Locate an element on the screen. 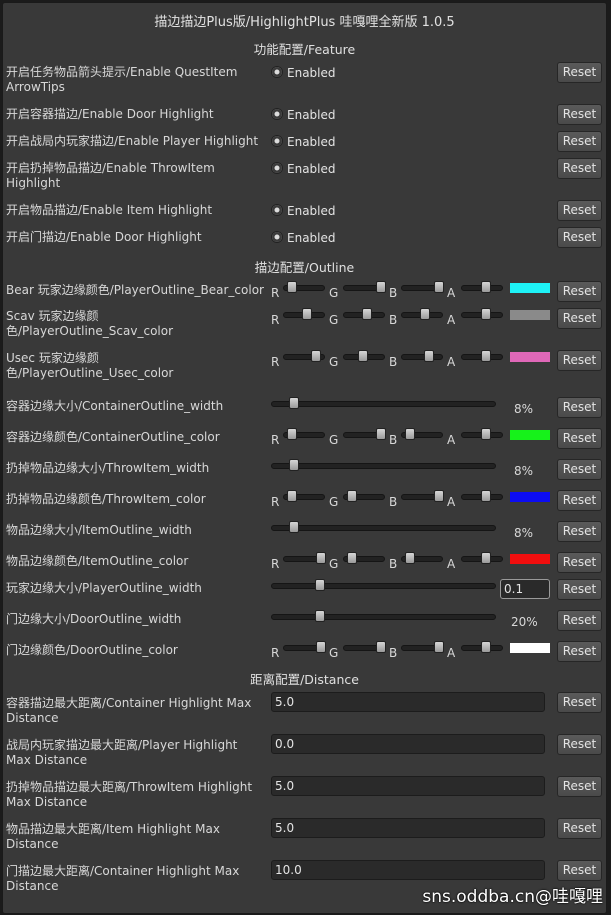 The height and width of the screenshot is (915, 611). distance-input: 10.0 is located at coordinates (408, 870).